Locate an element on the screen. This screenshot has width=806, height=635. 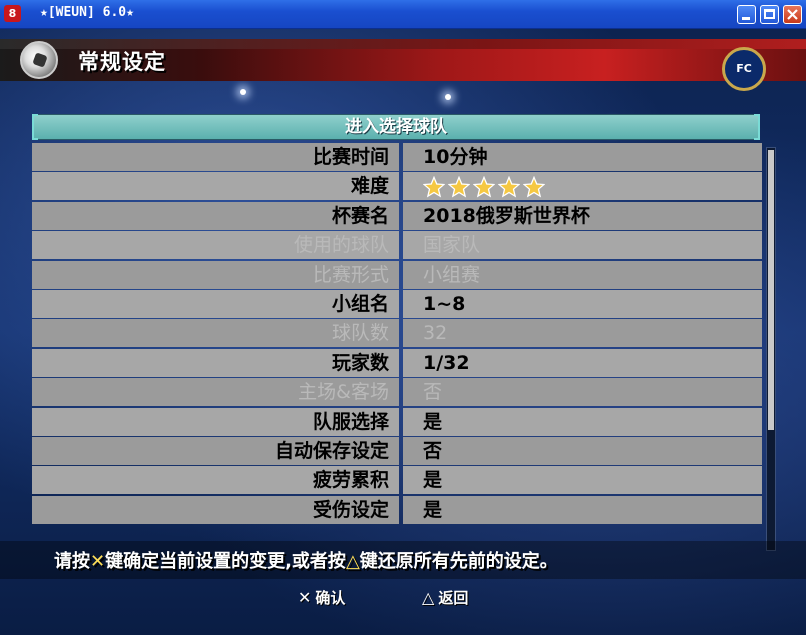
hint-text: 请按✕键确定当前设置的变更,或者按△键还原所有先前的设定。 is located at coordinates (306, 561).